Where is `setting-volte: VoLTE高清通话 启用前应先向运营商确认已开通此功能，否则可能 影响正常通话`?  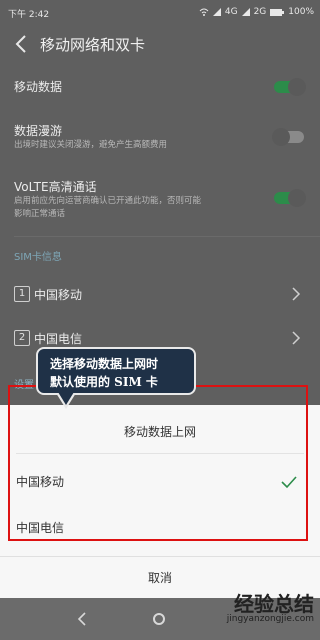
setting-volte: VoLTE高清通话 启用前应先向运营商确认已开通此功能，否则可能 影响正常通话 is located at coordinates (160, 198).